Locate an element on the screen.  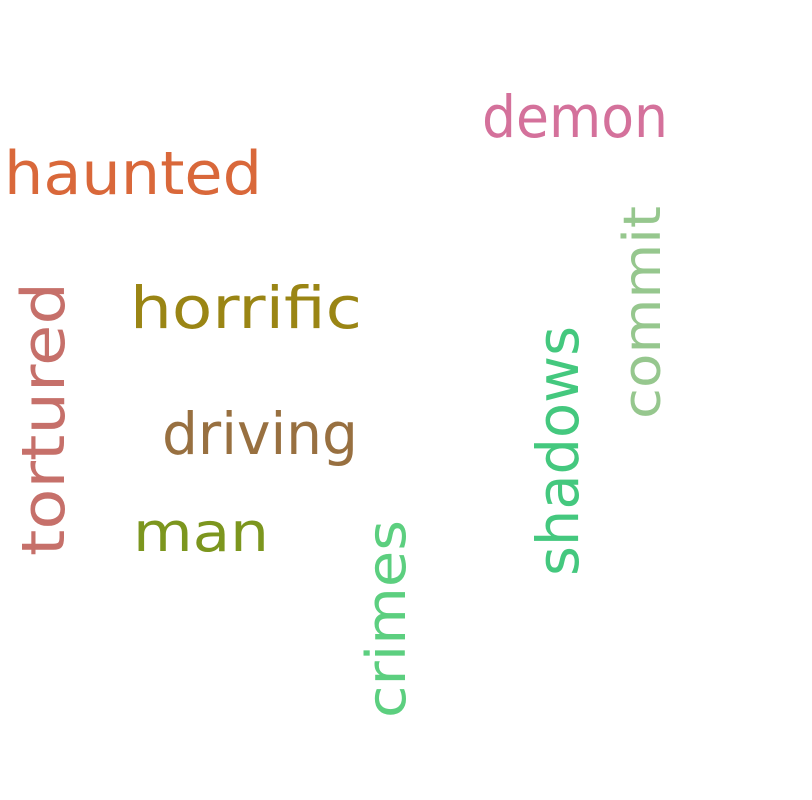
word-driving: driving is located at coordinates (260, 434).